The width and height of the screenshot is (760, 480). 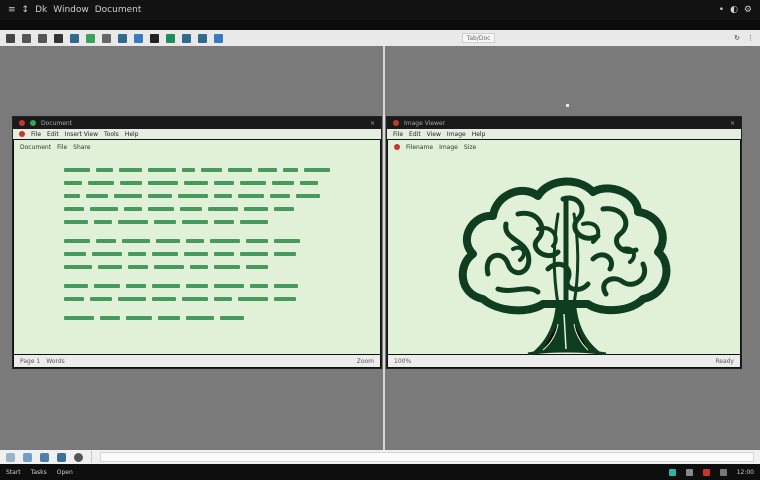 I want to click on bottom-item: Open, so click(x=65, y=472).